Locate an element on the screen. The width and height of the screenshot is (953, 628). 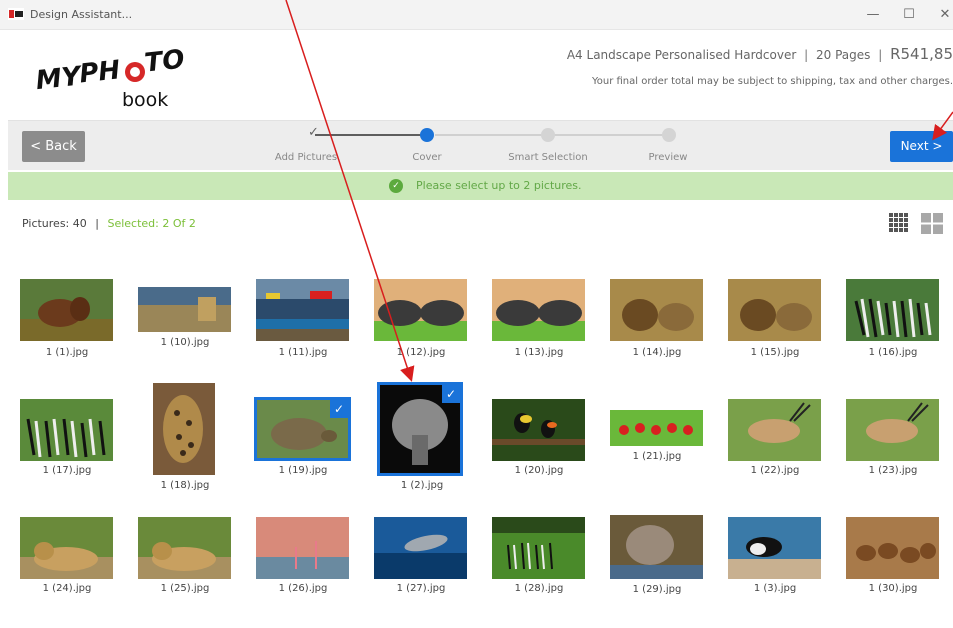
photo-filename: 1 (26).jpg is located at coordinates (303, 588).